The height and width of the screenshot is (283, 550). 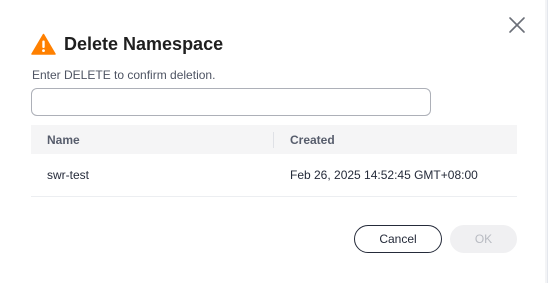 What do you see at coordinates (231, 102) in the screenshot?
I see `confirm-delete-input` at bounding box center [231, 102].